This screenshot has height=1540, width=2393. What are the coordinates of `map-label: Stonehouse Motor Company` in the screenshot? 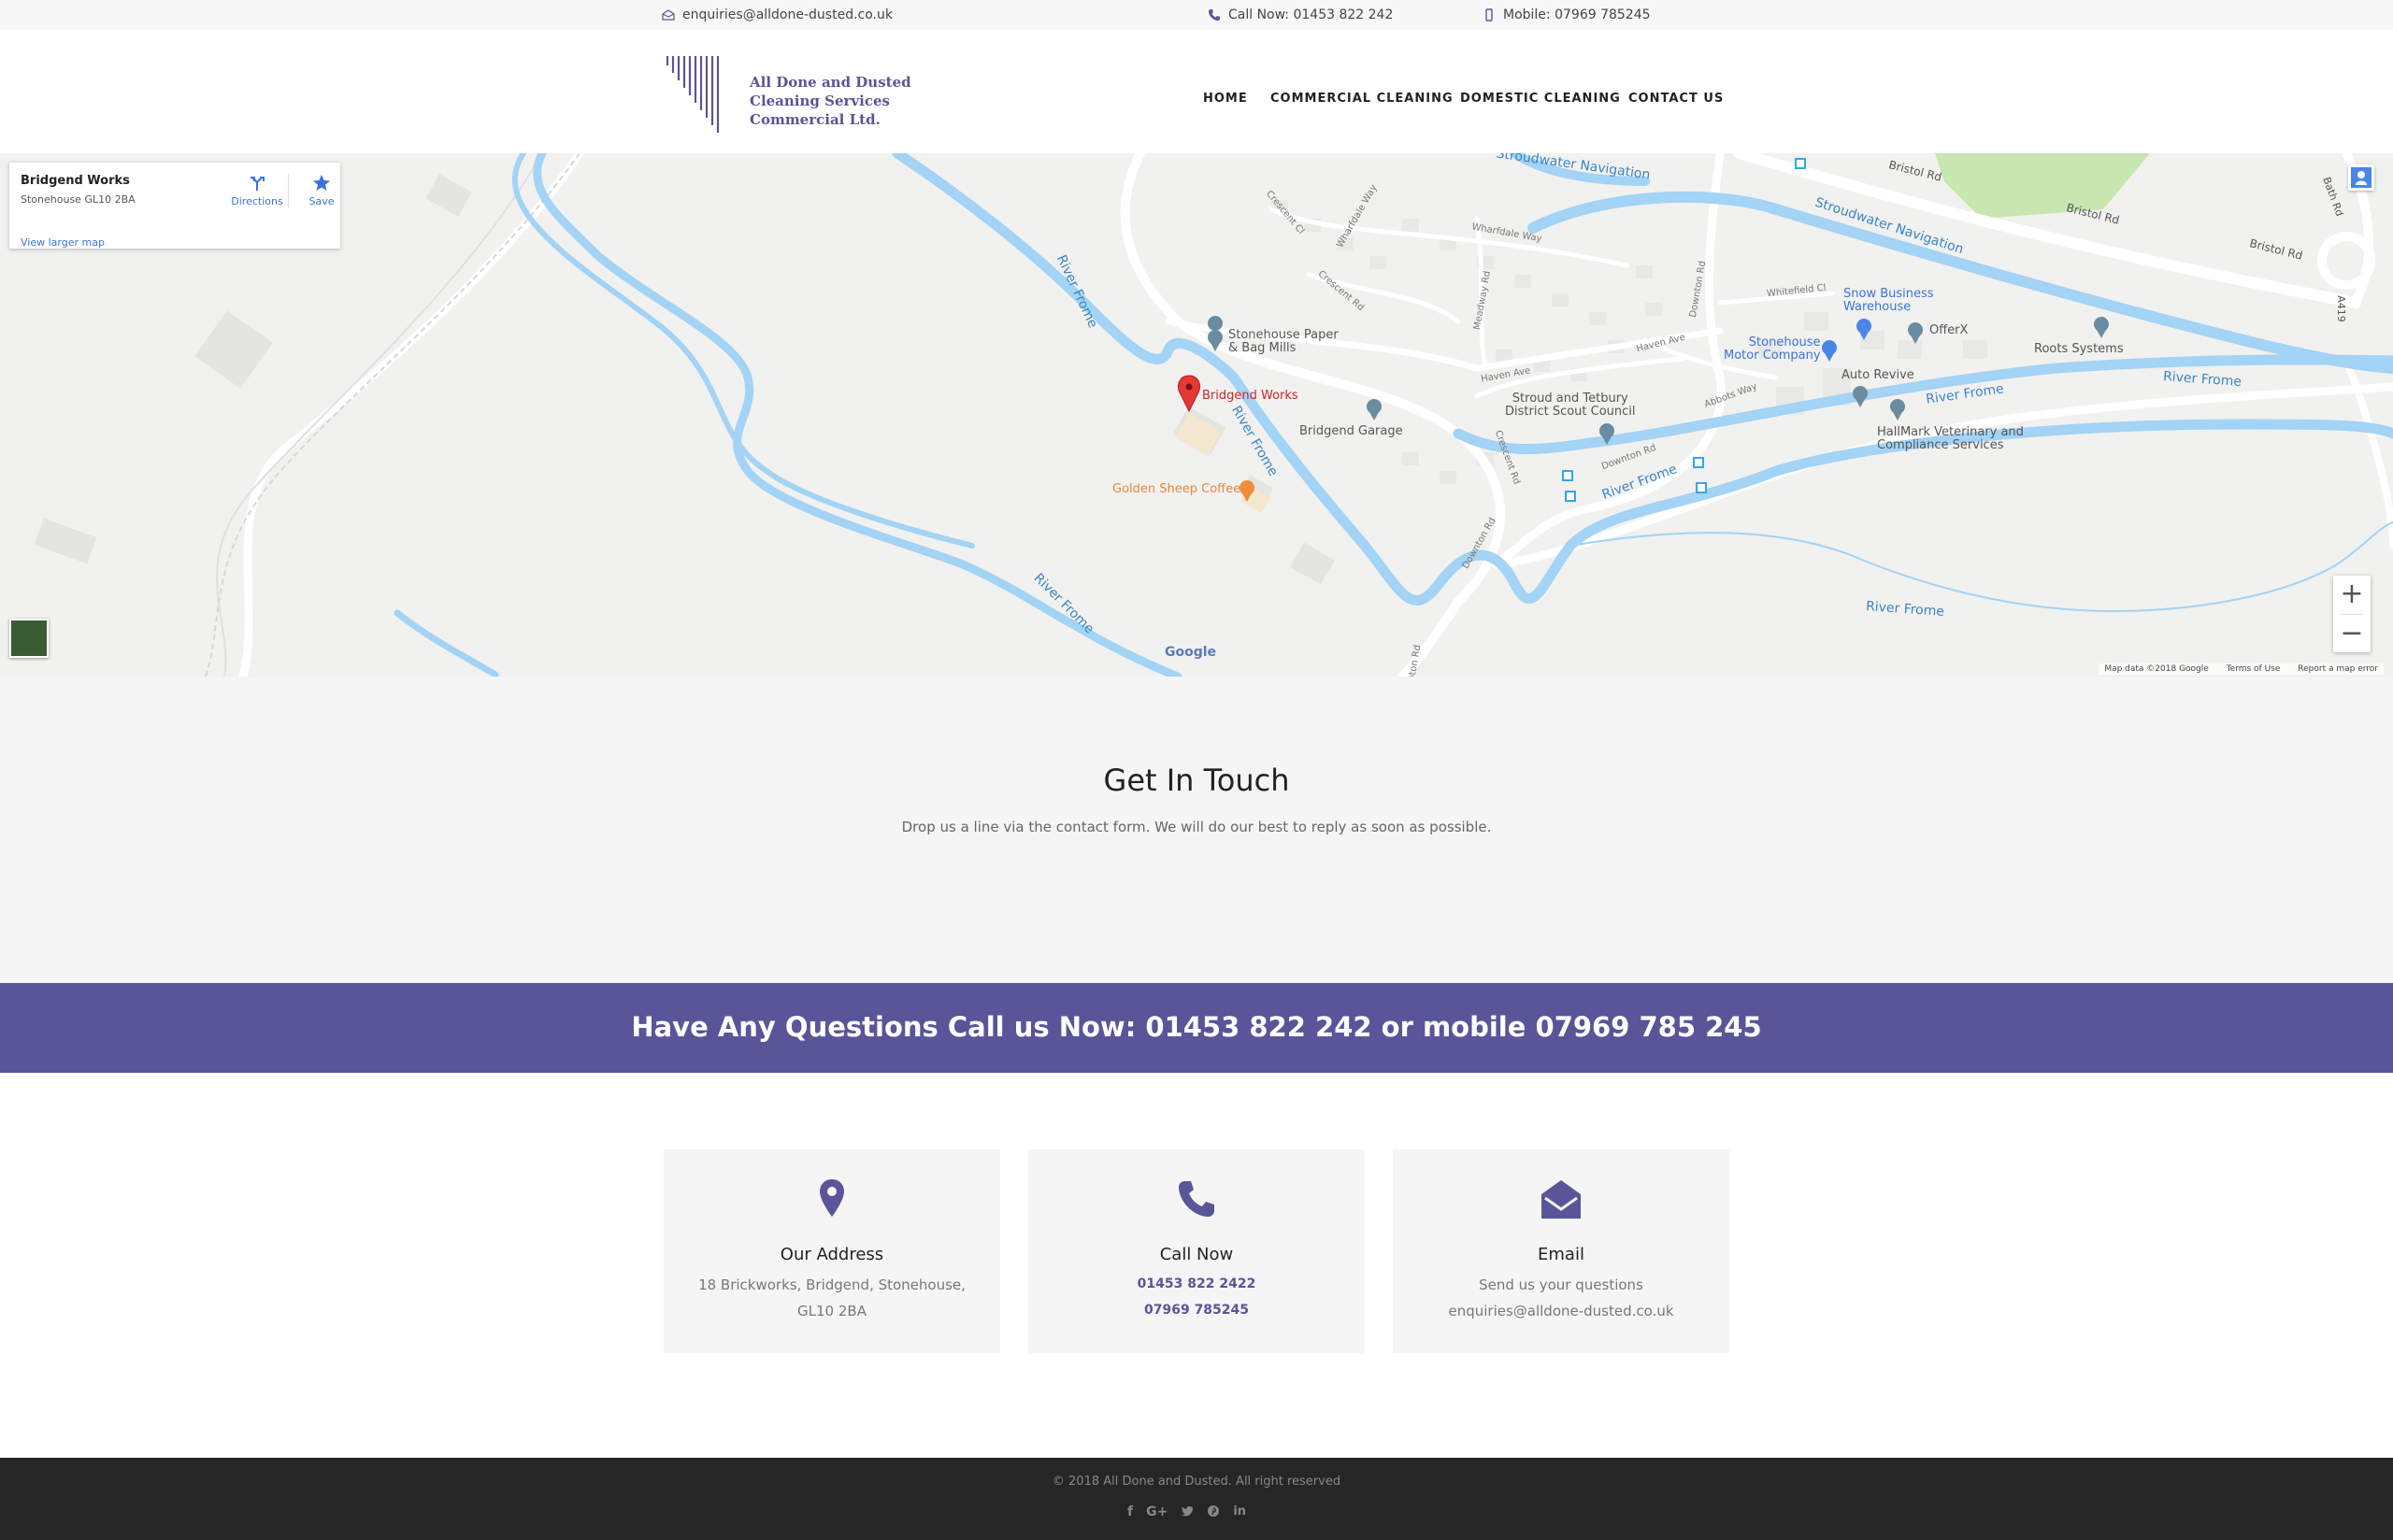 It's located at (1772, 349).